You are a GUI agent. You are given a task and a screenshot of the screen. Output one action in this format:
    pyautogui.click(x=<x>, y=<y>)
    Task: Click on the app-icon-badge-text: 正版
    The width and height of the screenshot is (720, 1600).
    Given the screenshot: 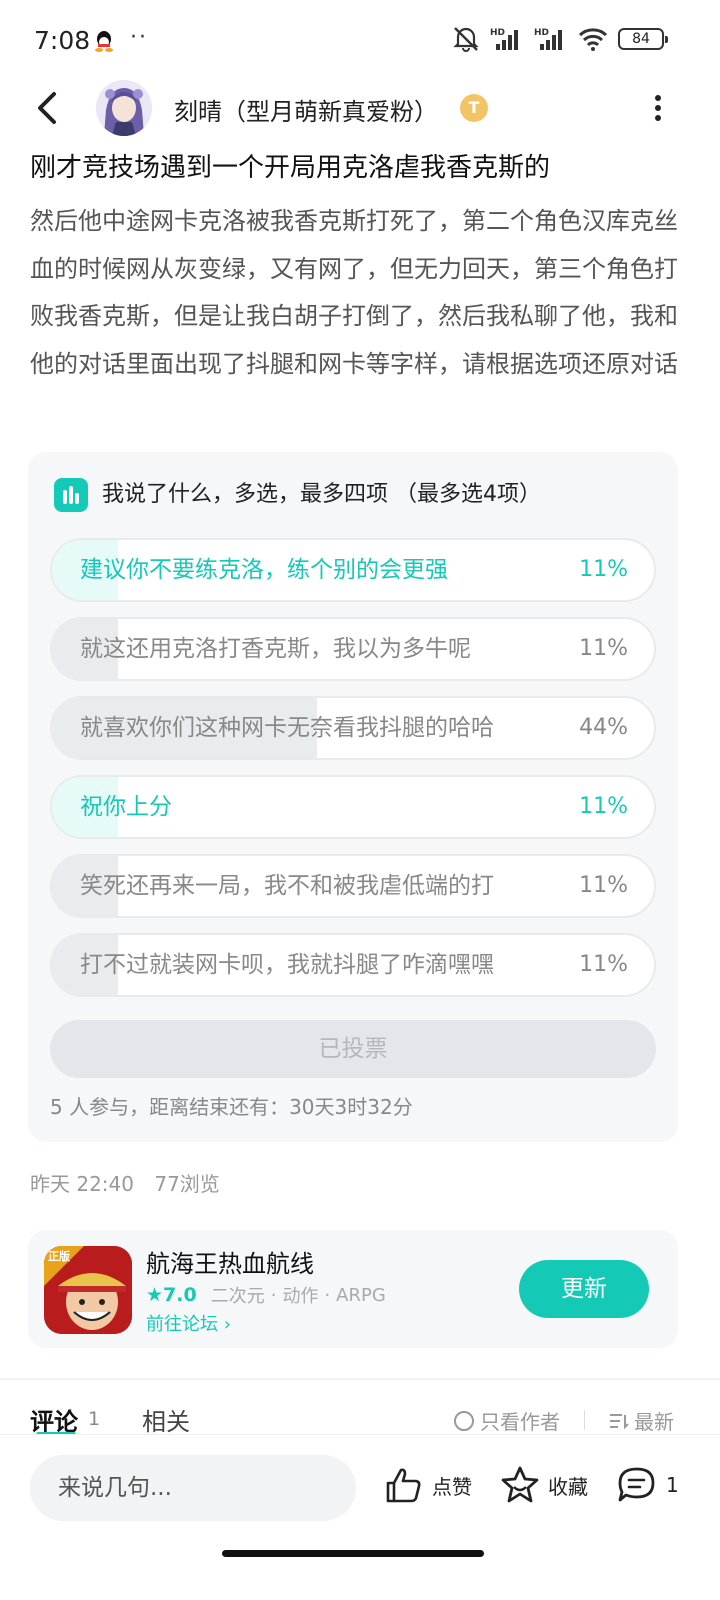 What is the action you would take?
    pyautogui.click(x=59, y=1256)
    